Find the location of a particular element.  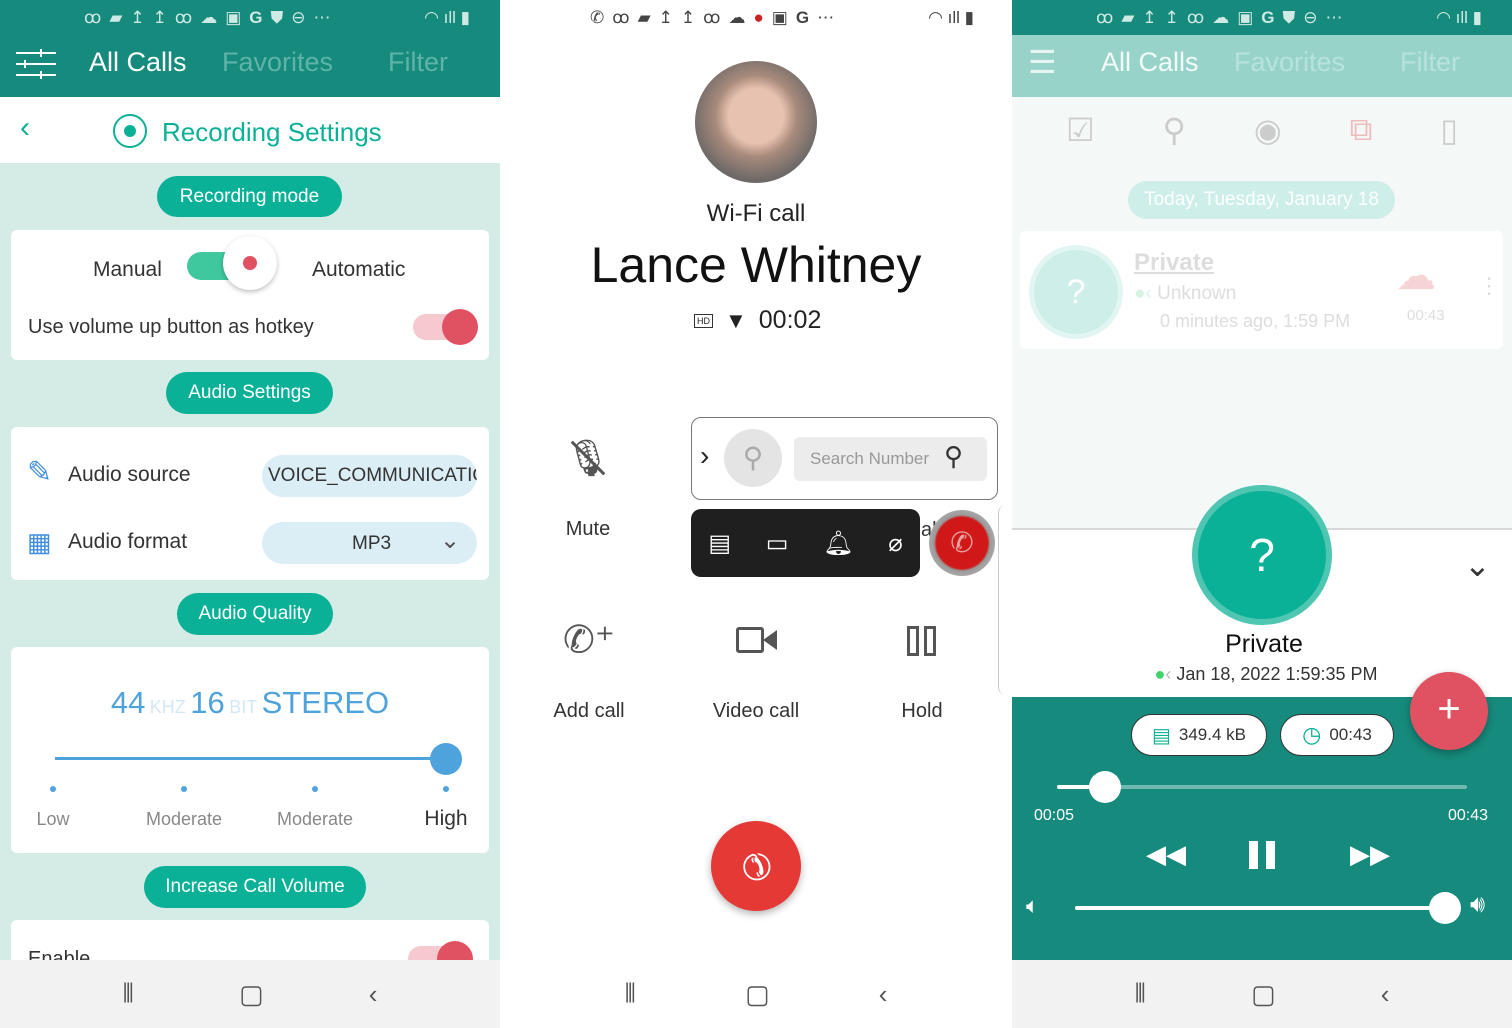

top-tab-bar: ☰ All Calls Favorites Filter is located at coordinates (1262, 66).